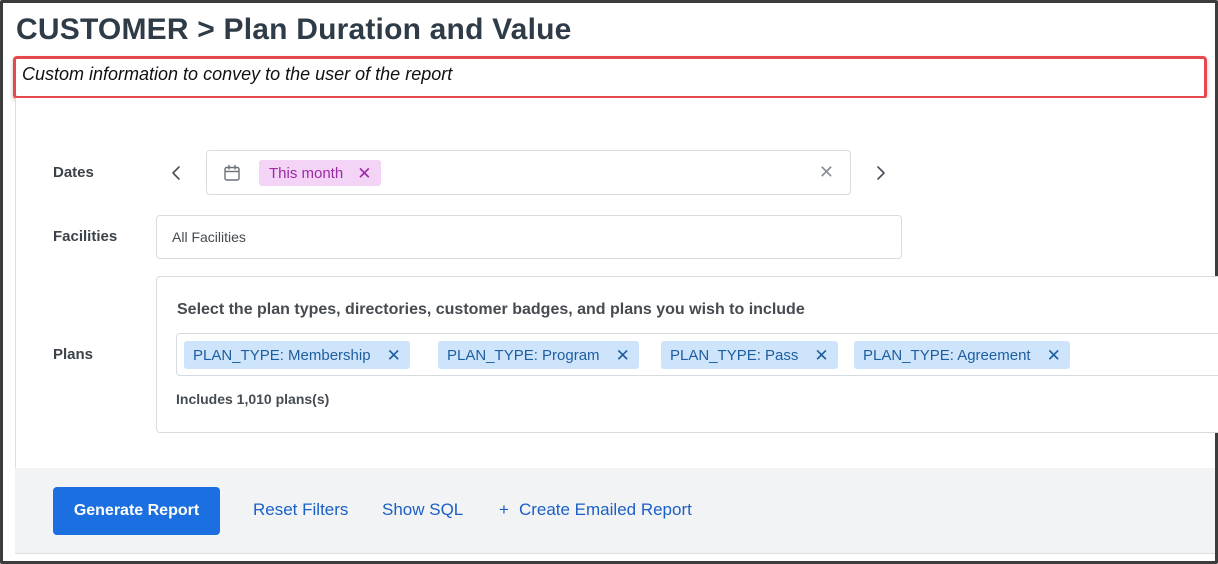 Image resolution: width=1218 pixels, height=564 pixels. I want to click on plan-chip-program: PLAN_TYPE: Program ✕, so click(538, 355).